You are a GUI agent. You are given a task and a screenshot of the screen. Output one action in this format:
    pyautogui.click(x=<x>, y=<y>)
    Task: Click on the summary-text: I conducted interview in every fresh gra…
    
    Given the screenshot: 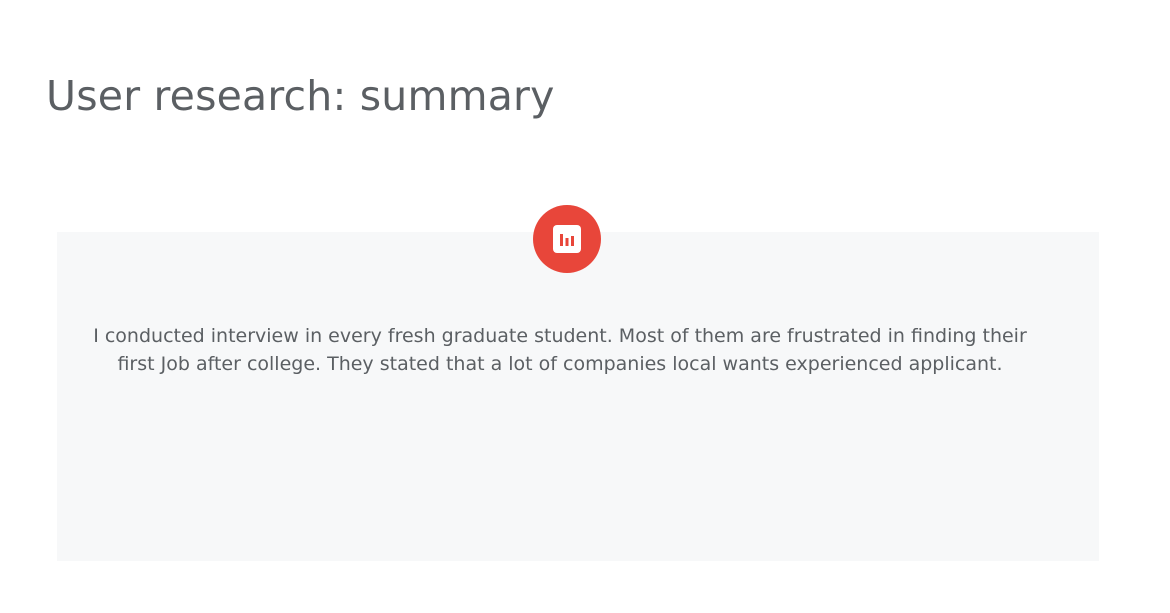 What is the action you would take?
    pyautogui.click(x=560, y=350)
    